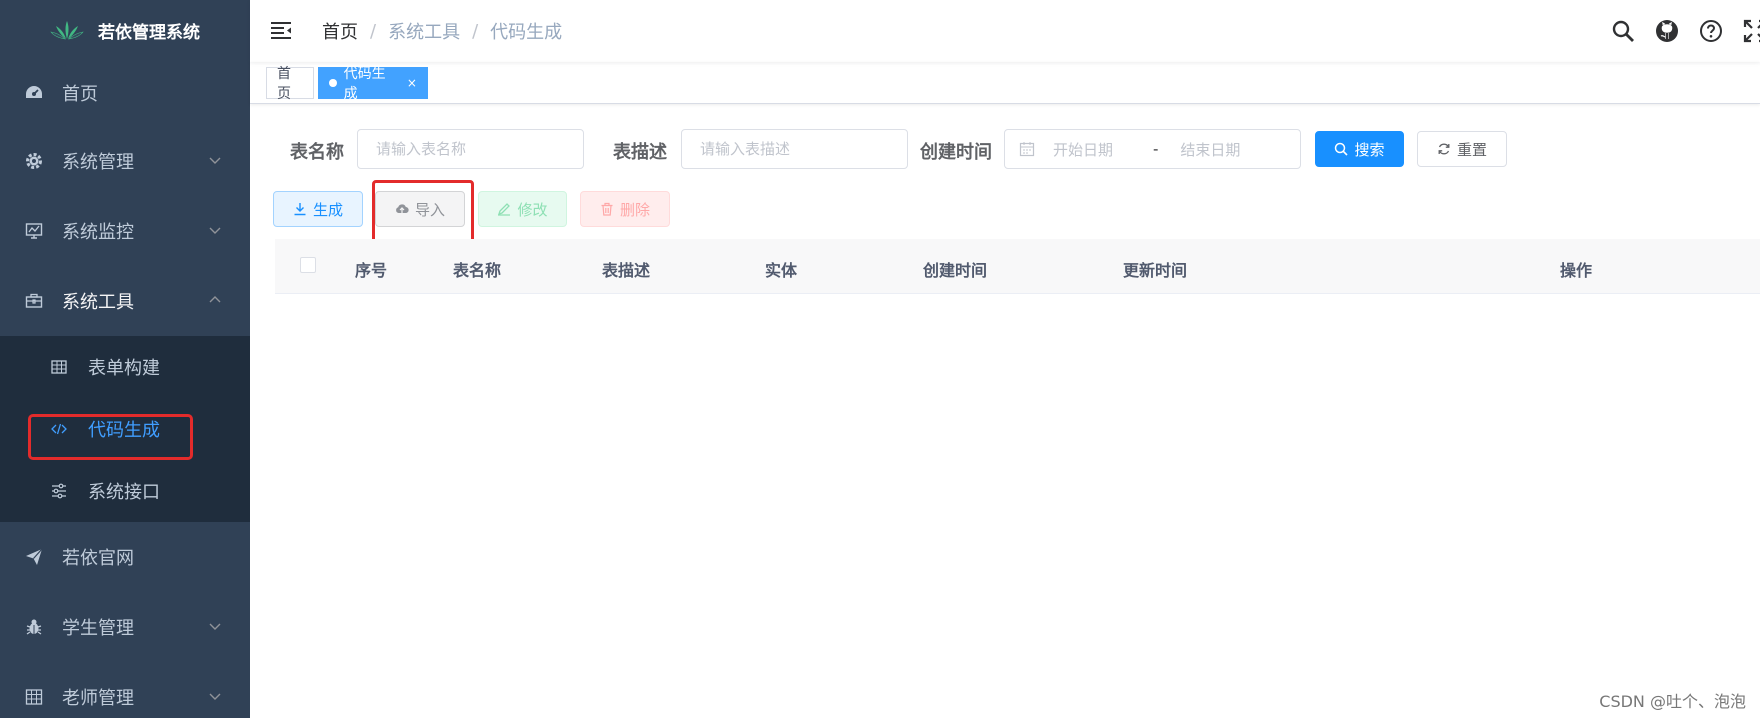 This screenshot has width=1760, height=718. I want to click on sliders-icon, so click(59, 491).